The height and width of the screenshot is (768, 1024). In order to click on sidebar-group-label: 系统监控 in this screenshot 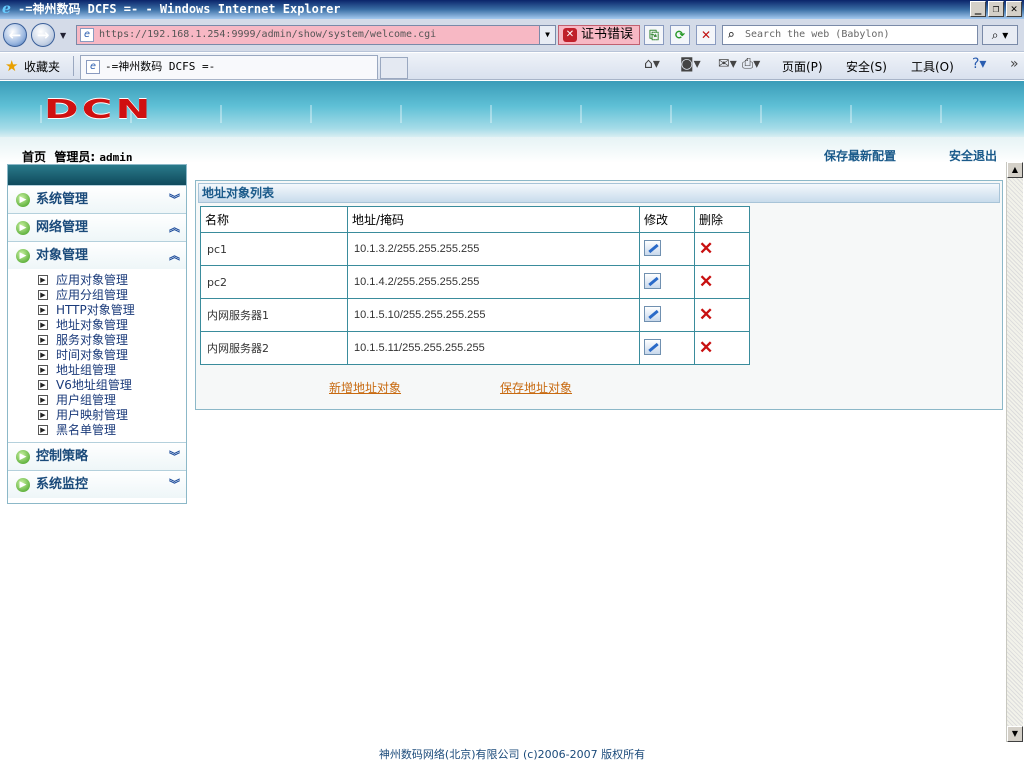, I will do `click(62, 484)`.